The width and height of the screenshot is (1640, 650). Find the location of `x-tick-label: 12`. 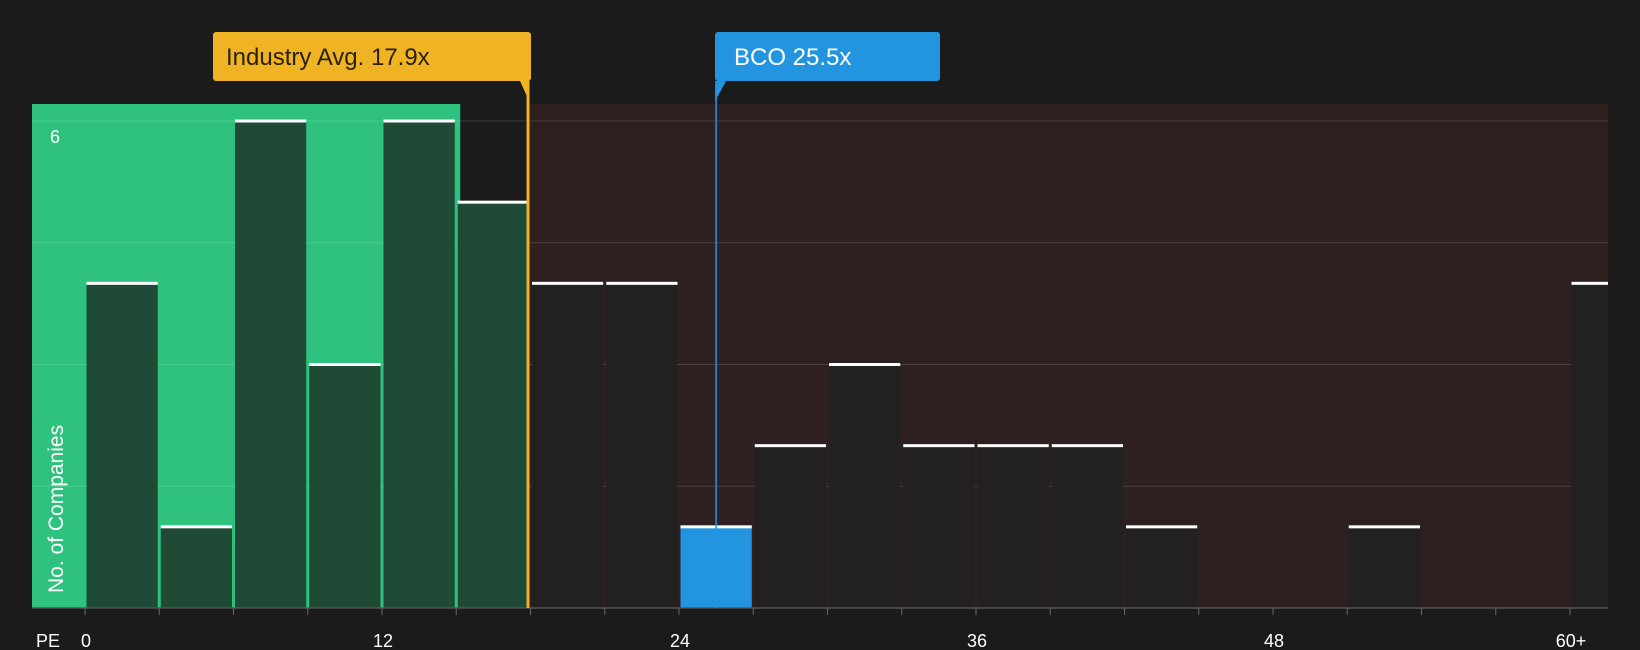

x-tick-label: 12 is located at coordinates (383, 640).